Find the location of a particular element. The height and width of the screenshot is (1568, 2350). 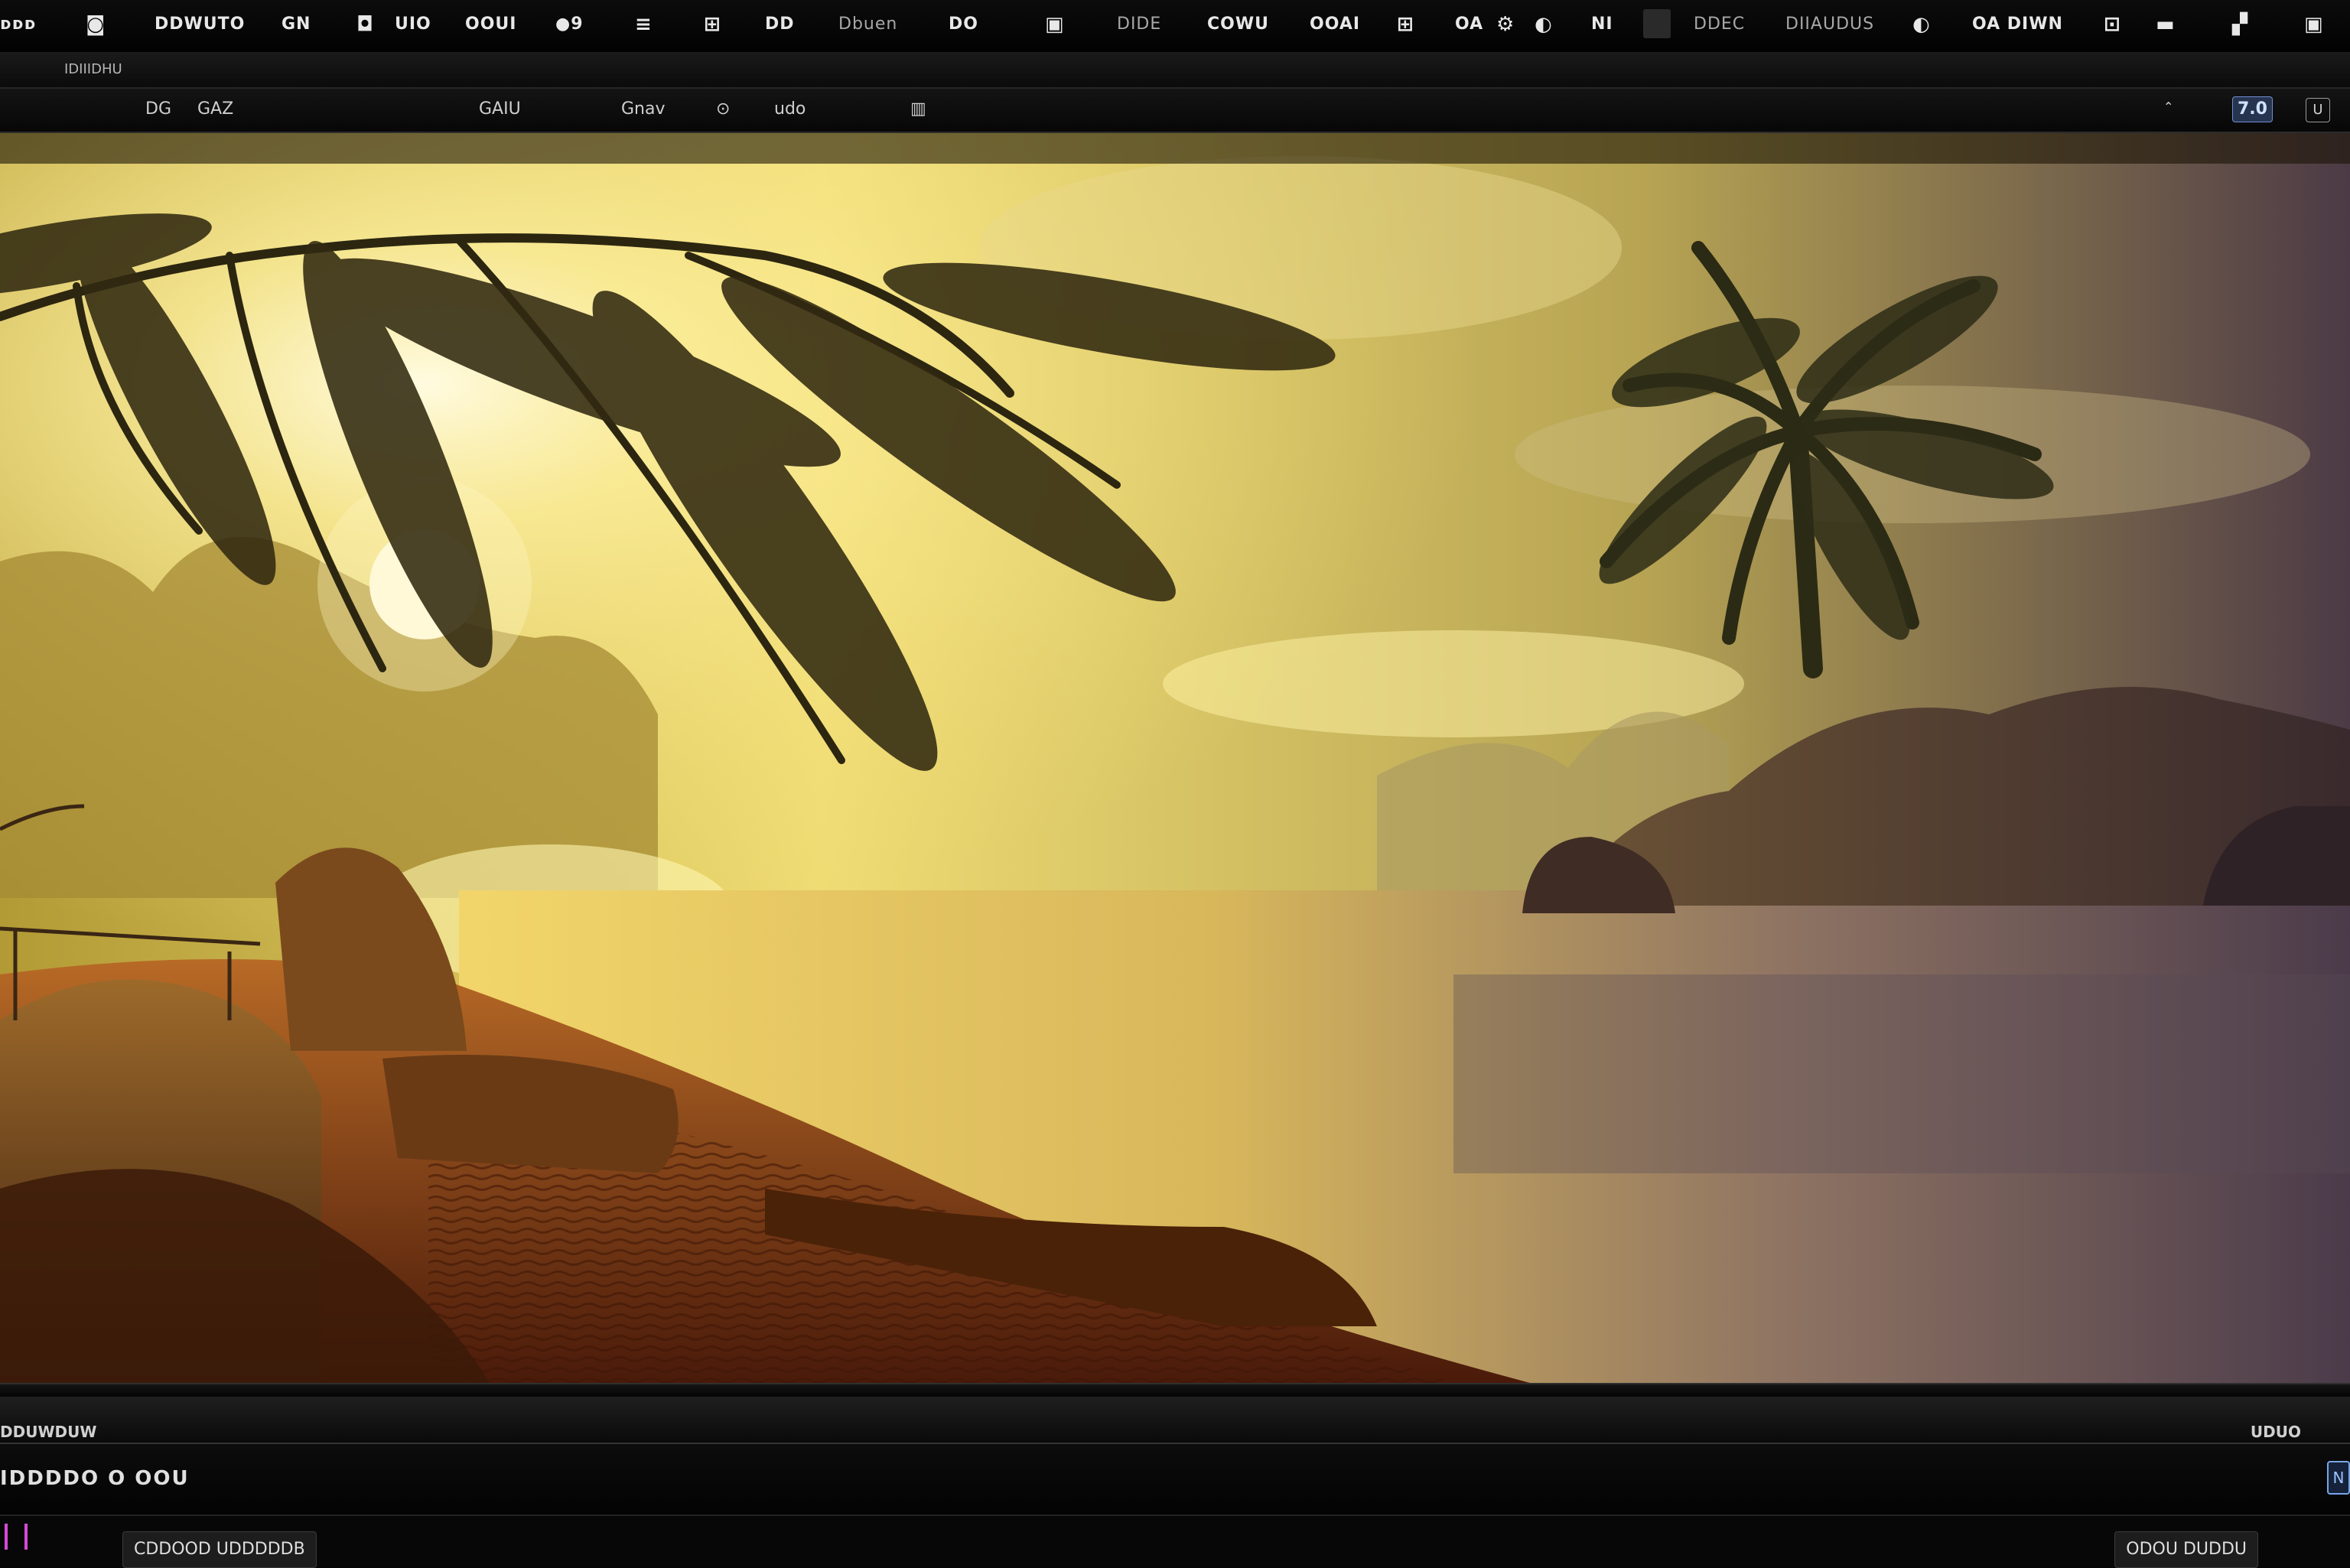

menu-icon-13: ▣ is located at coordinates (1055, 24).